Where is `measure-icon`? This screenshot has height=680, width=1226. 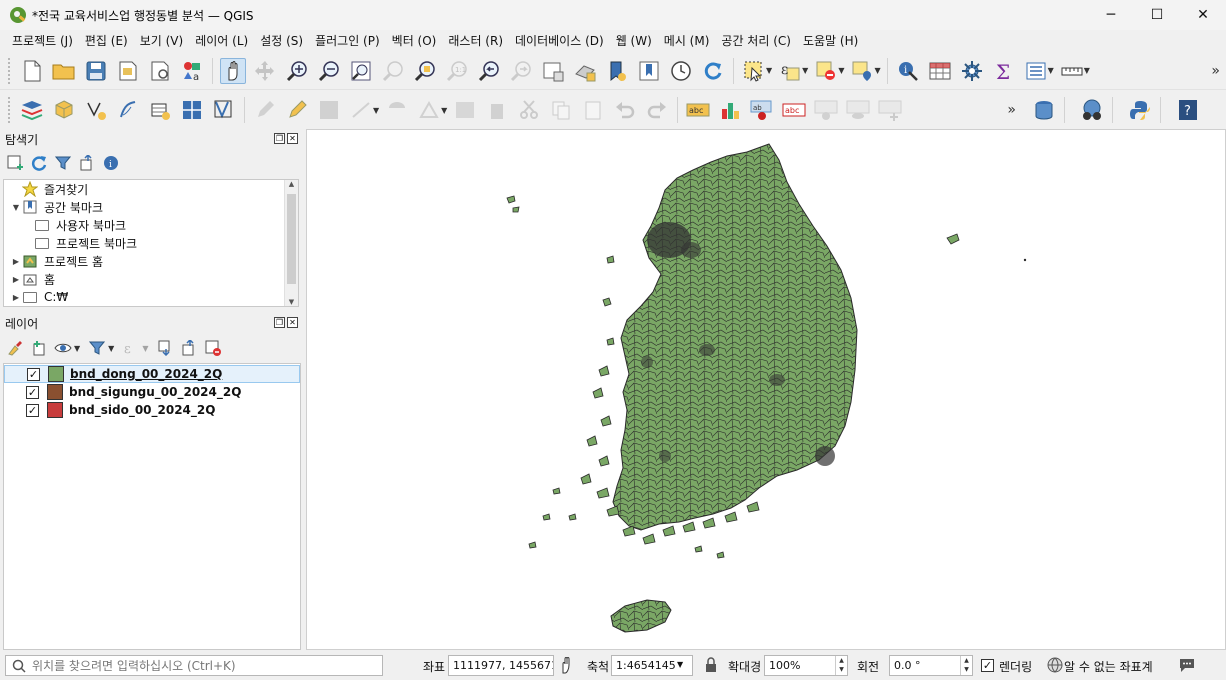
measure-icon is located at coordinates (1072, 71).